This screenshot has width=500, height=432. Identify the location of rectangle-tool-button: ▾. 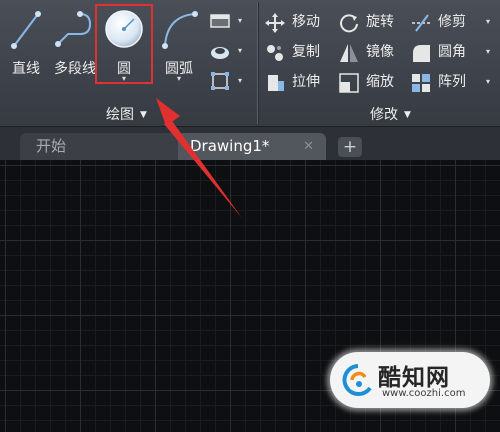
(228, 22).